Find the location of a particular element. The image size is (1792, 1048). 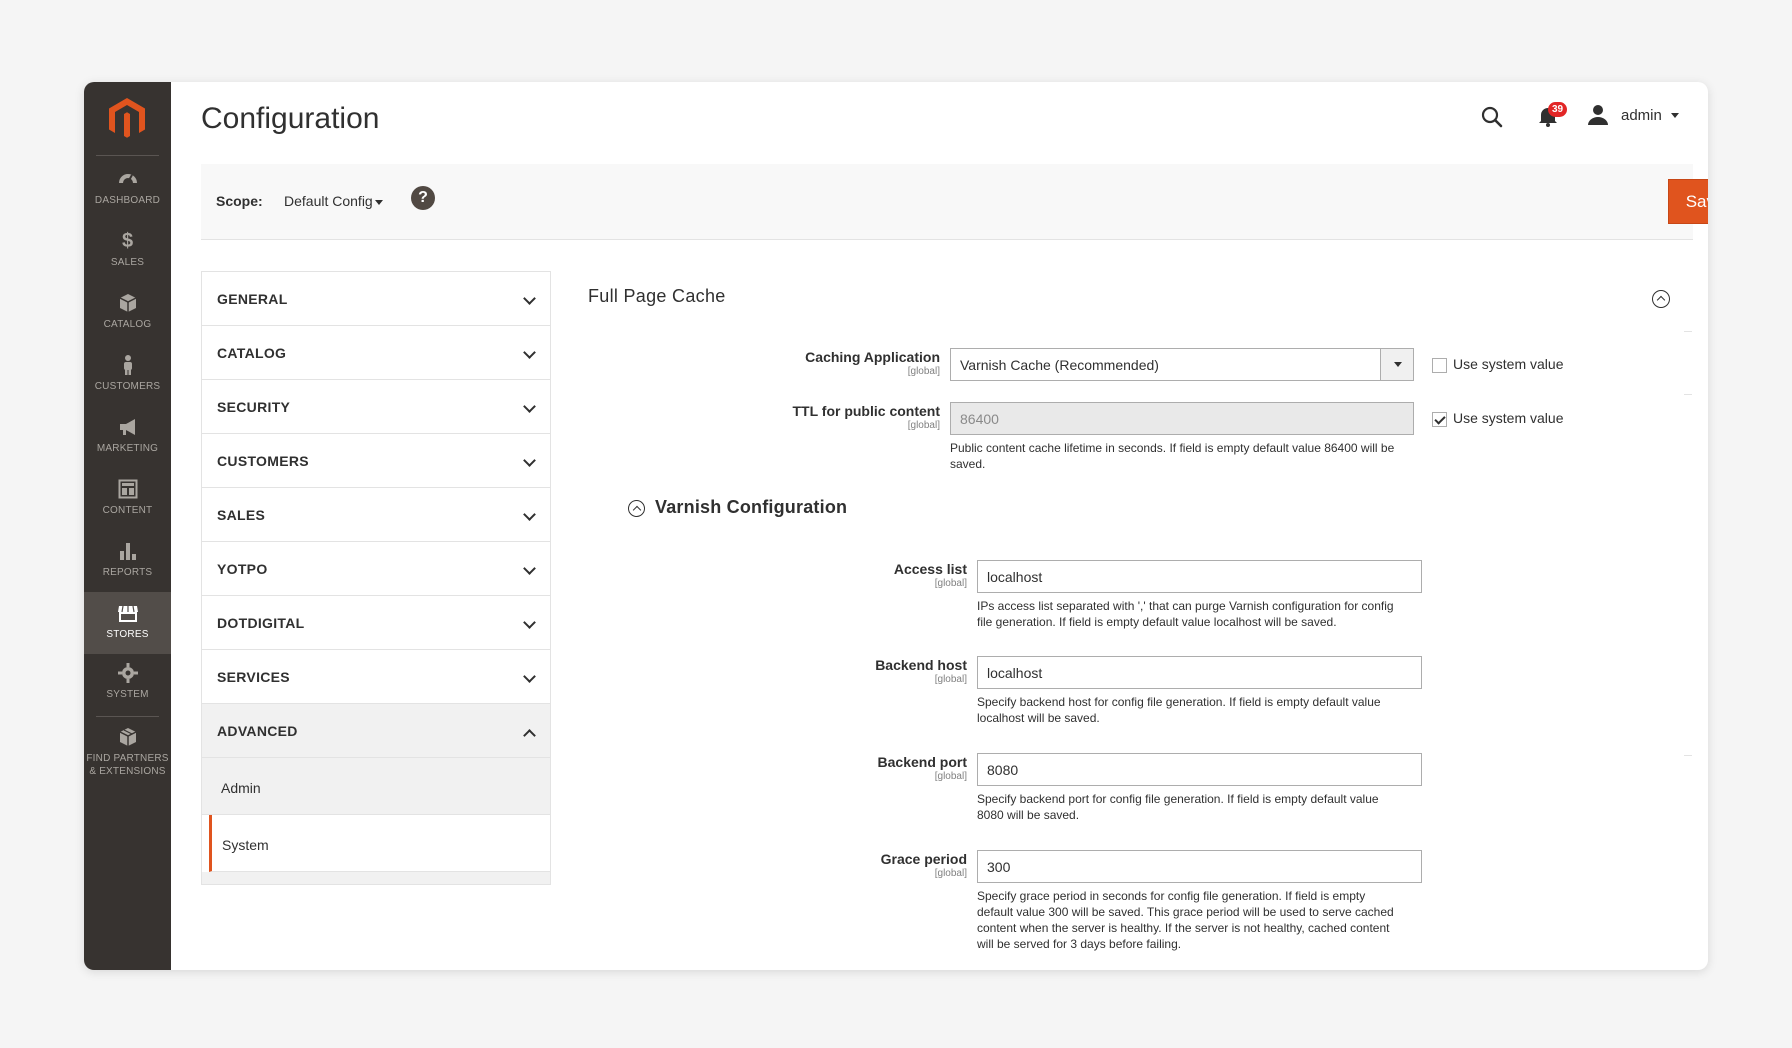

sidebar-item-customers: CUSTOMERS is located at coordinates (127, 381).